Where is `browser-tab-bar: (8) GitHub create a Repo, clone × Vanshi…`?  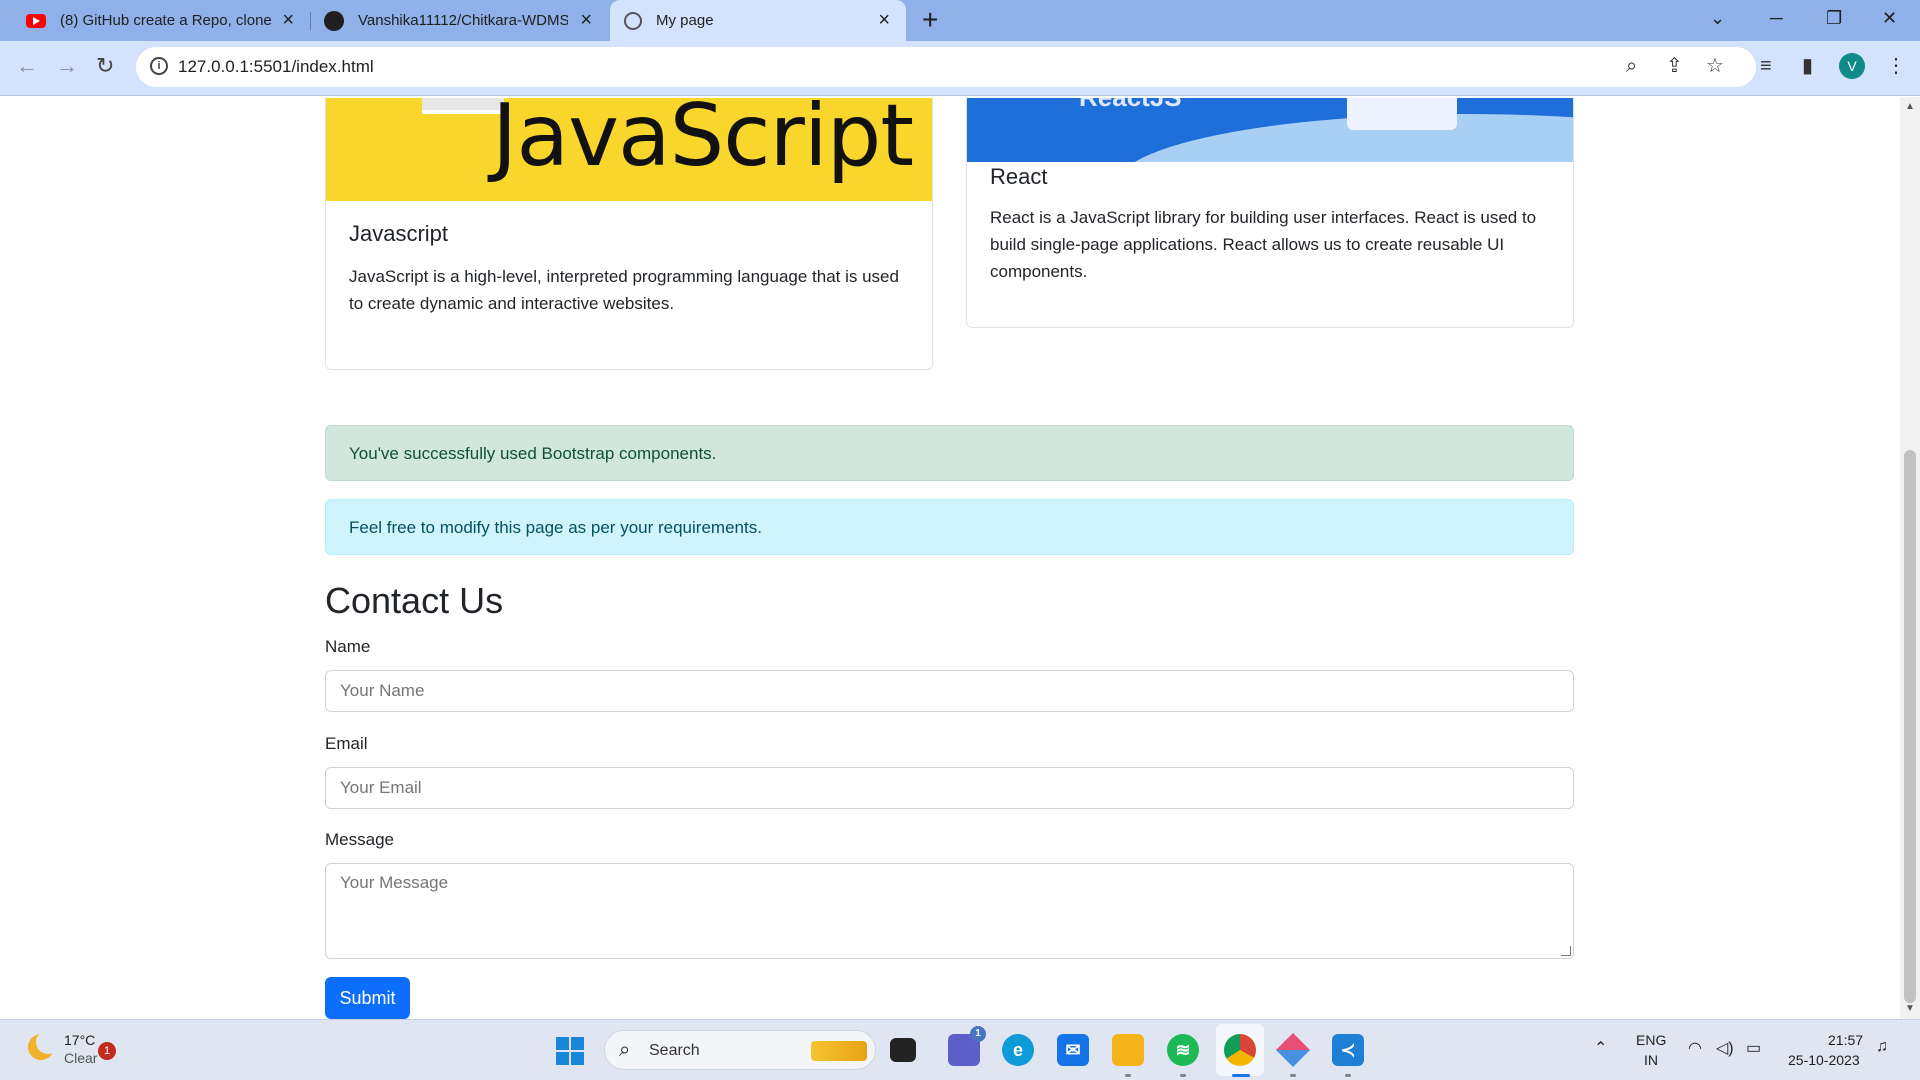 browser-tab-bar: (8) GitHub create a Repo, clone × Vanshi… is located at coordinates (960, 20).